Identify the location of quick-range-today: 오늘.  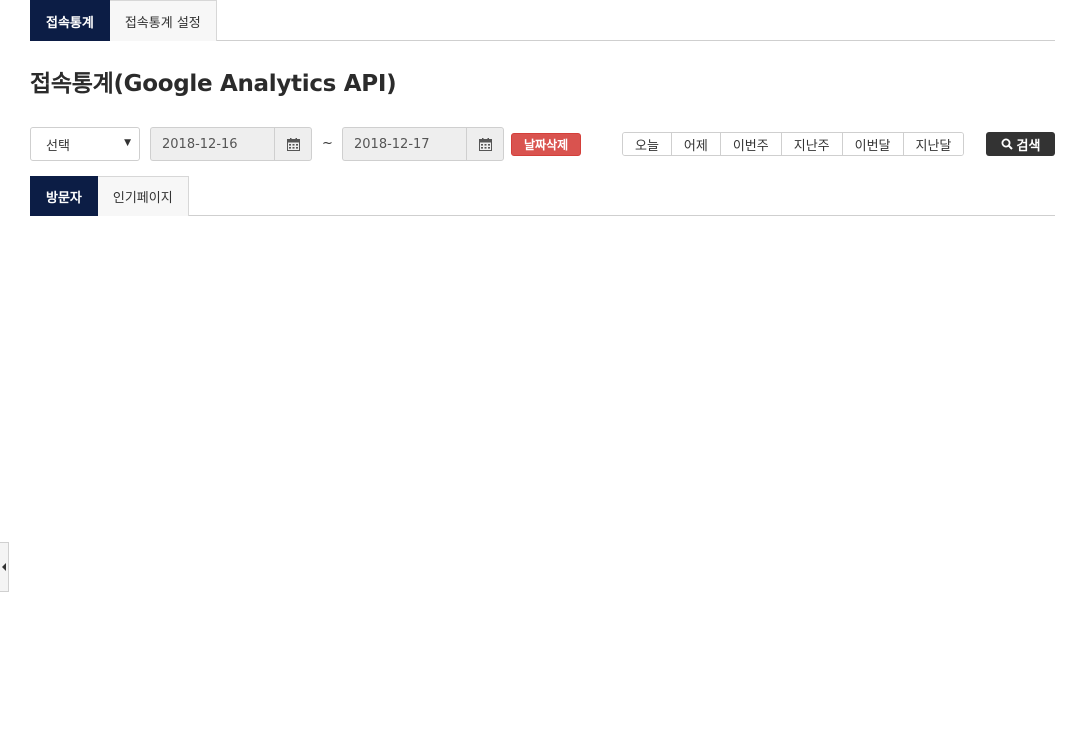
(647, 144).